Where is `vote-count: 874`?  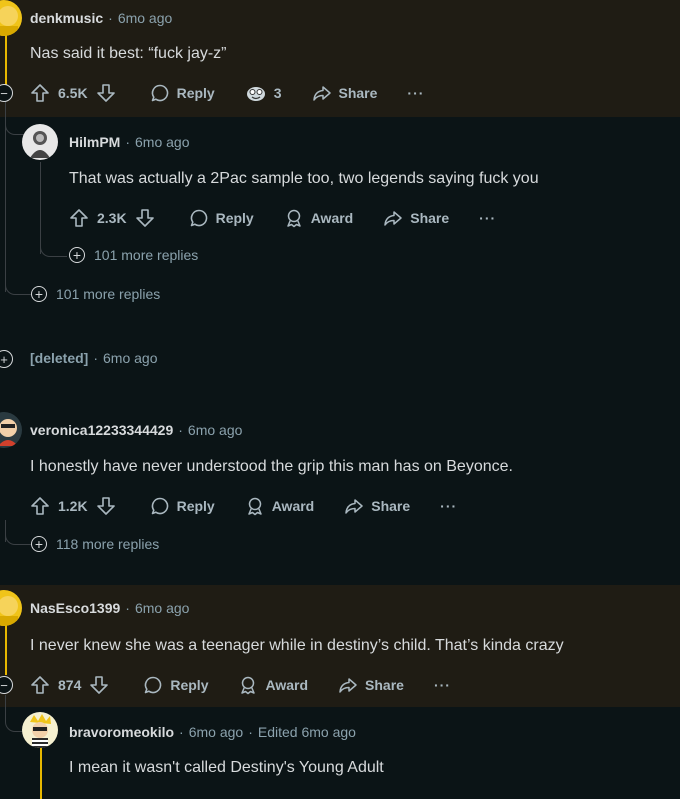
vote-count: 874 is located at coordinates (70, 685).